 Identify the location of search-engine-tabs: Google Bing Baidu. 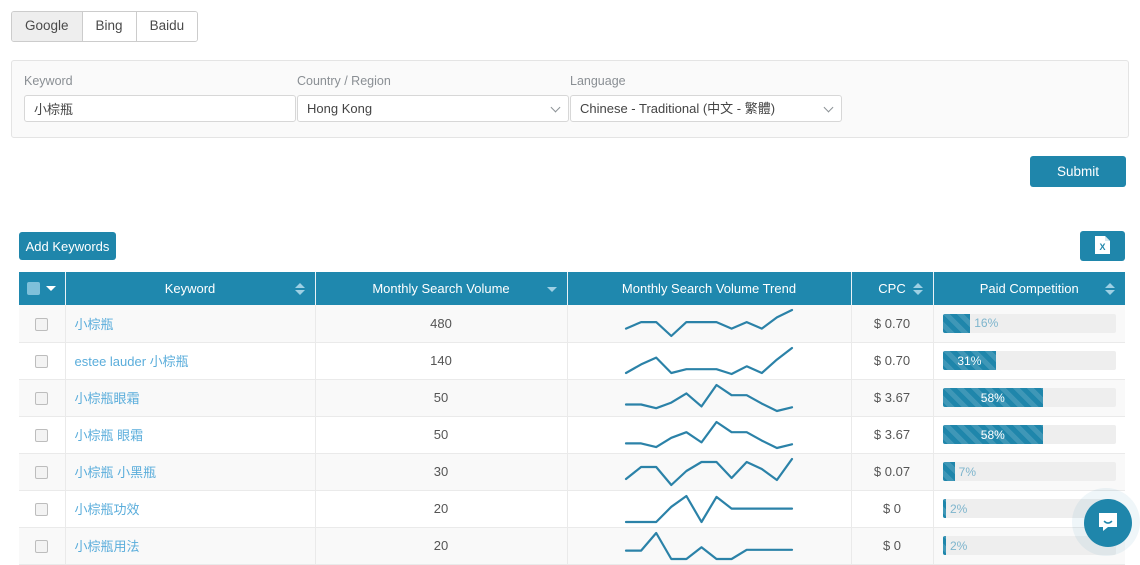
(105, 26).